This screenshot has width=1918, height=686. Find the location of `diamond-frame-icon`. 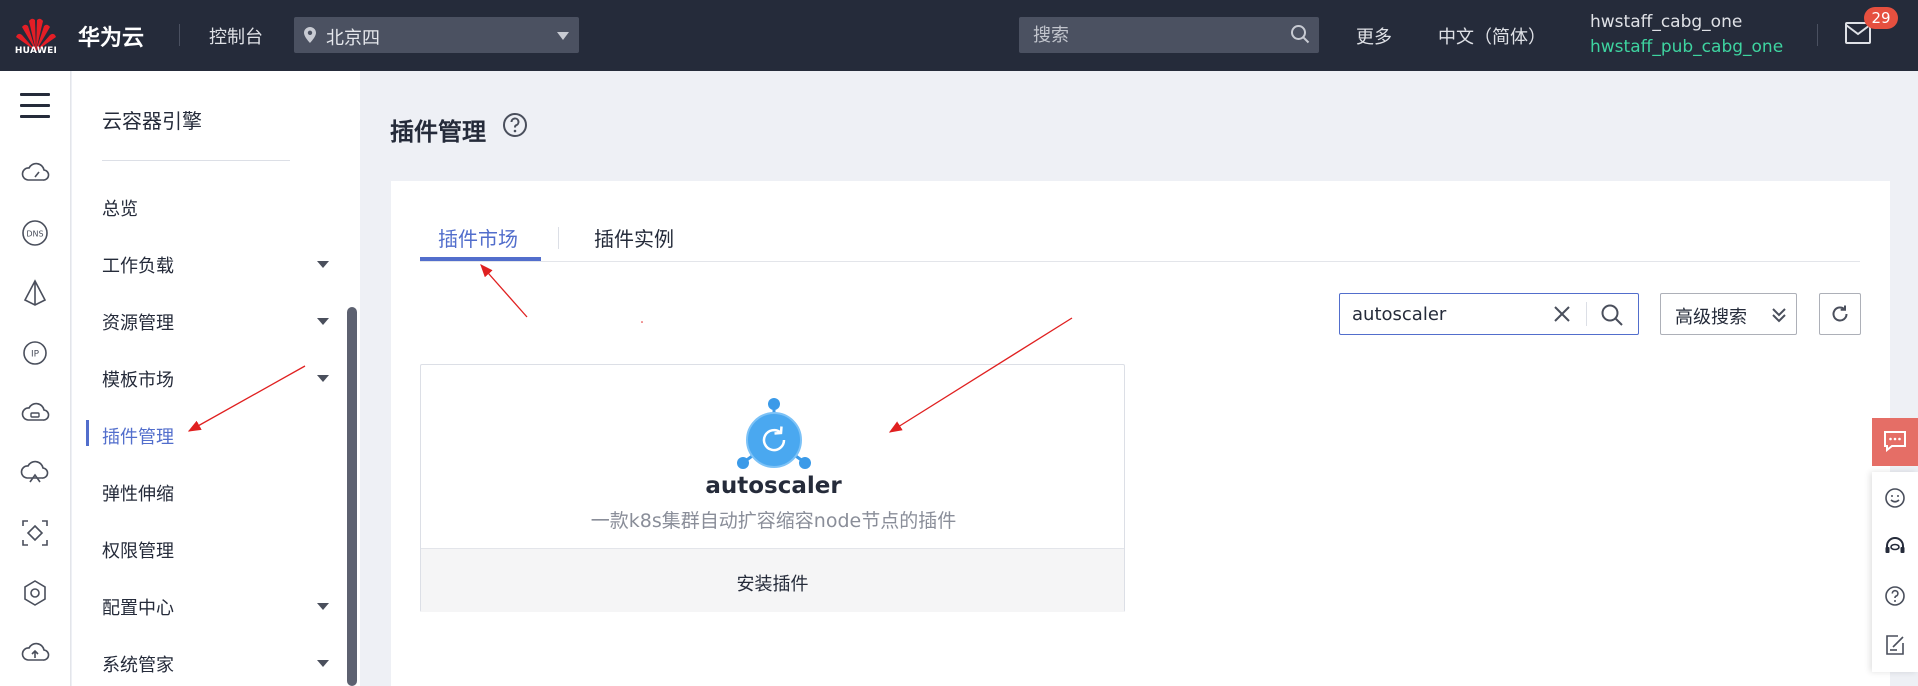

diamond-frame-icon is located at coordinates (35, 533).